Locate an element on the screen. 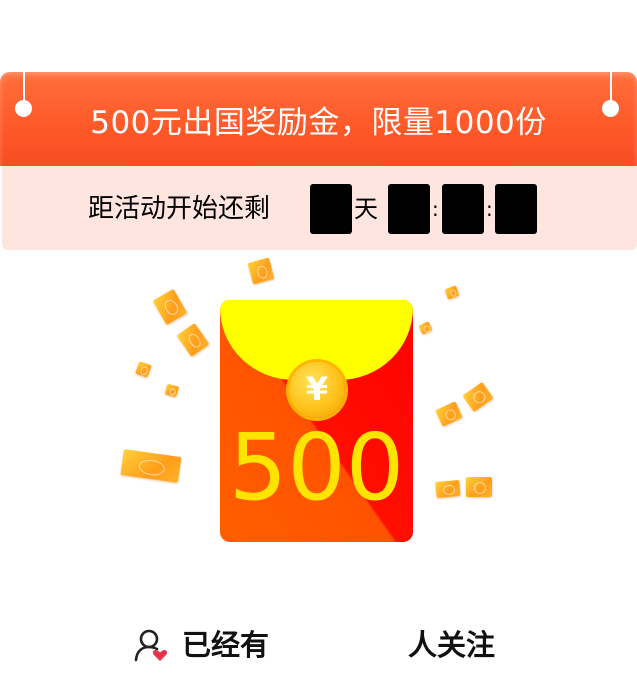 This screenshot has width=637, height=687. event-banner: 500元出国奖励金，限量1000份 is located at coordinates (318, 119).